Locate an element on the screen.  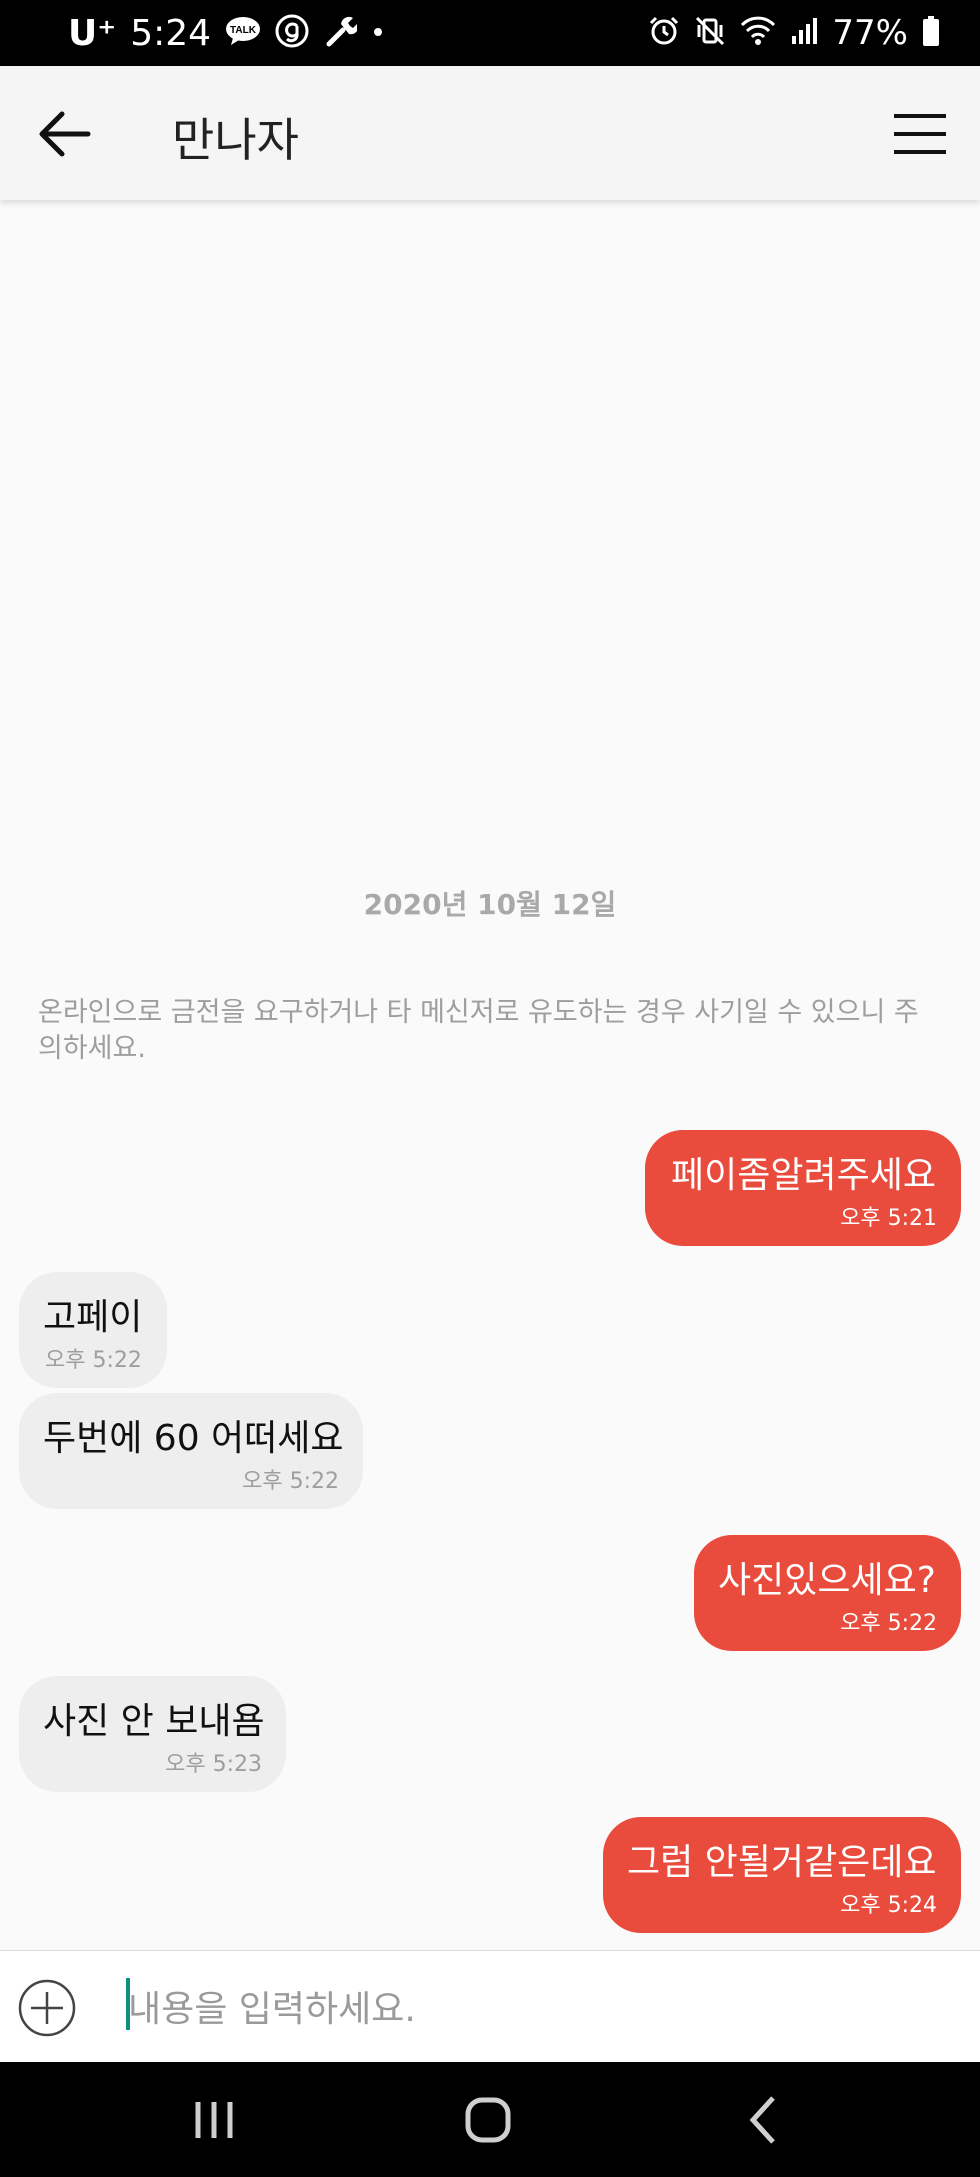
wrench-icon is located at coordinates (341, 33).